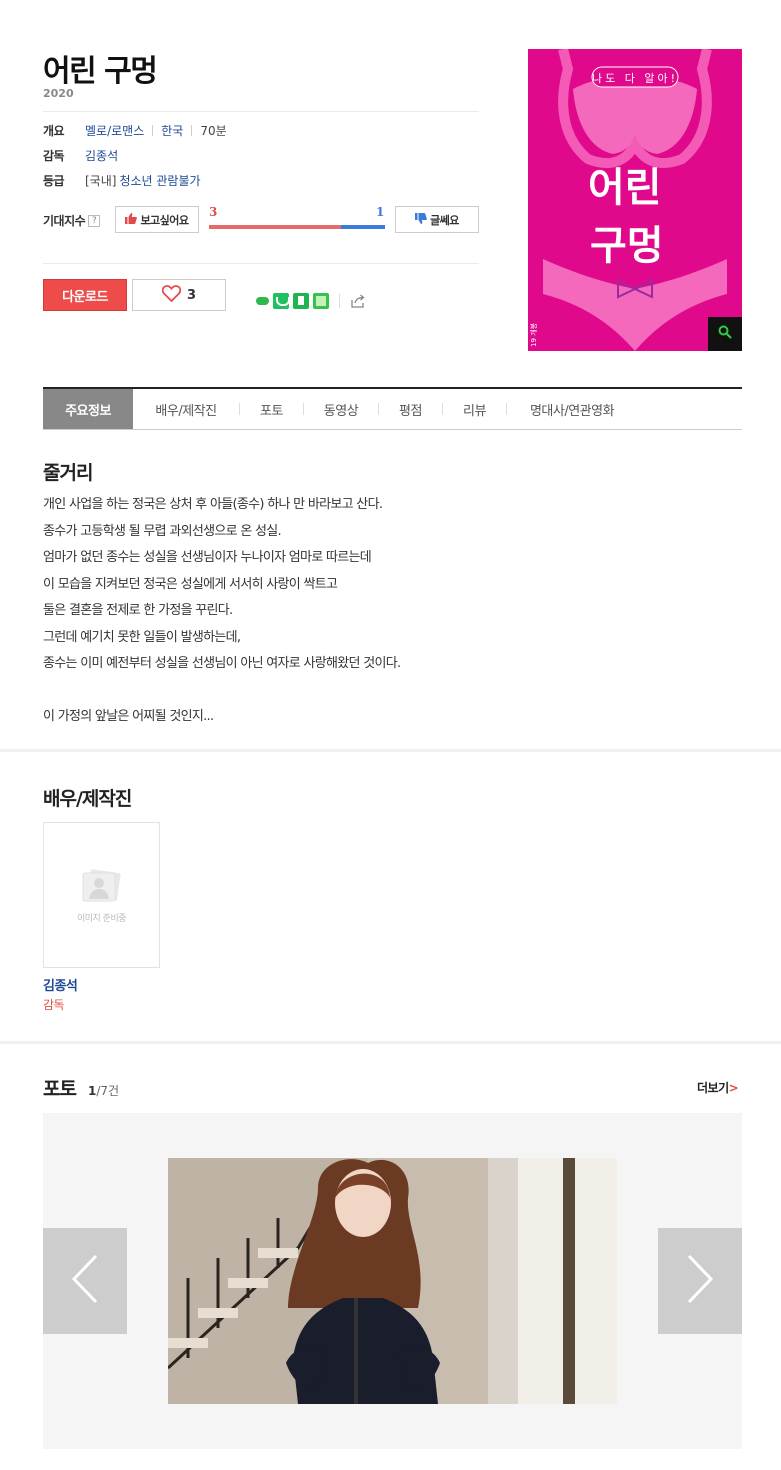 Image resolution: width=781 pixels, height=1470 pixels. Describe the element at coordinates (474, 409) in the screenshot. I see `tab-review: 리뷰` at that location.